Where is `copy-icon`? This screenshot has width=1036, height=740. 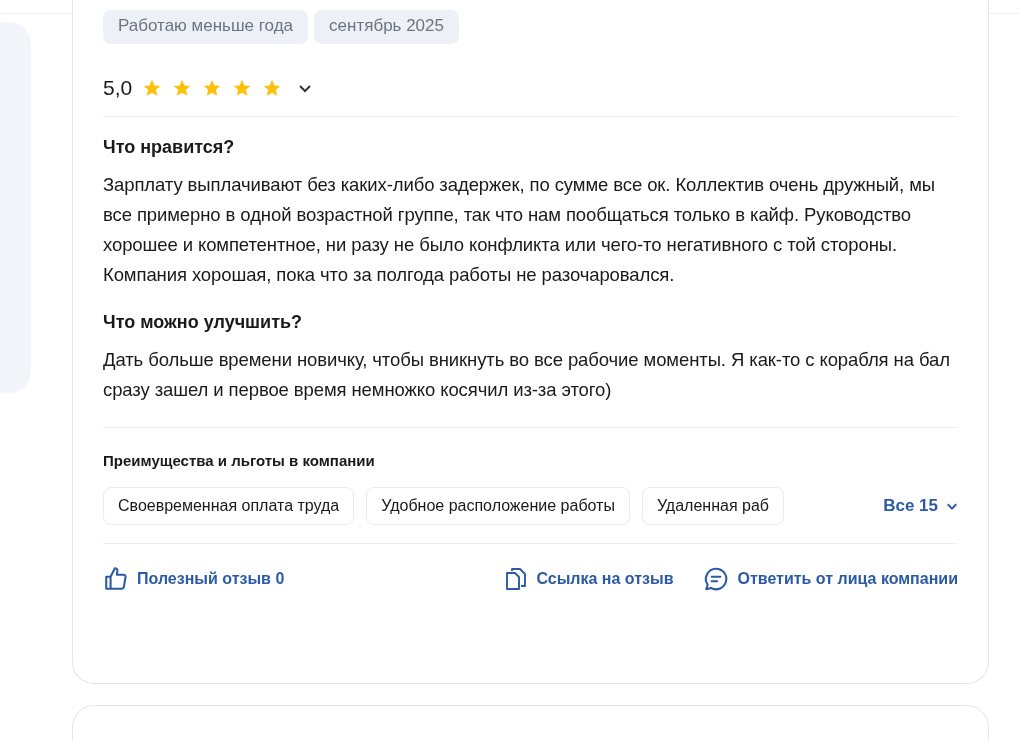 copy-icon is located at coordinates (516, 579).